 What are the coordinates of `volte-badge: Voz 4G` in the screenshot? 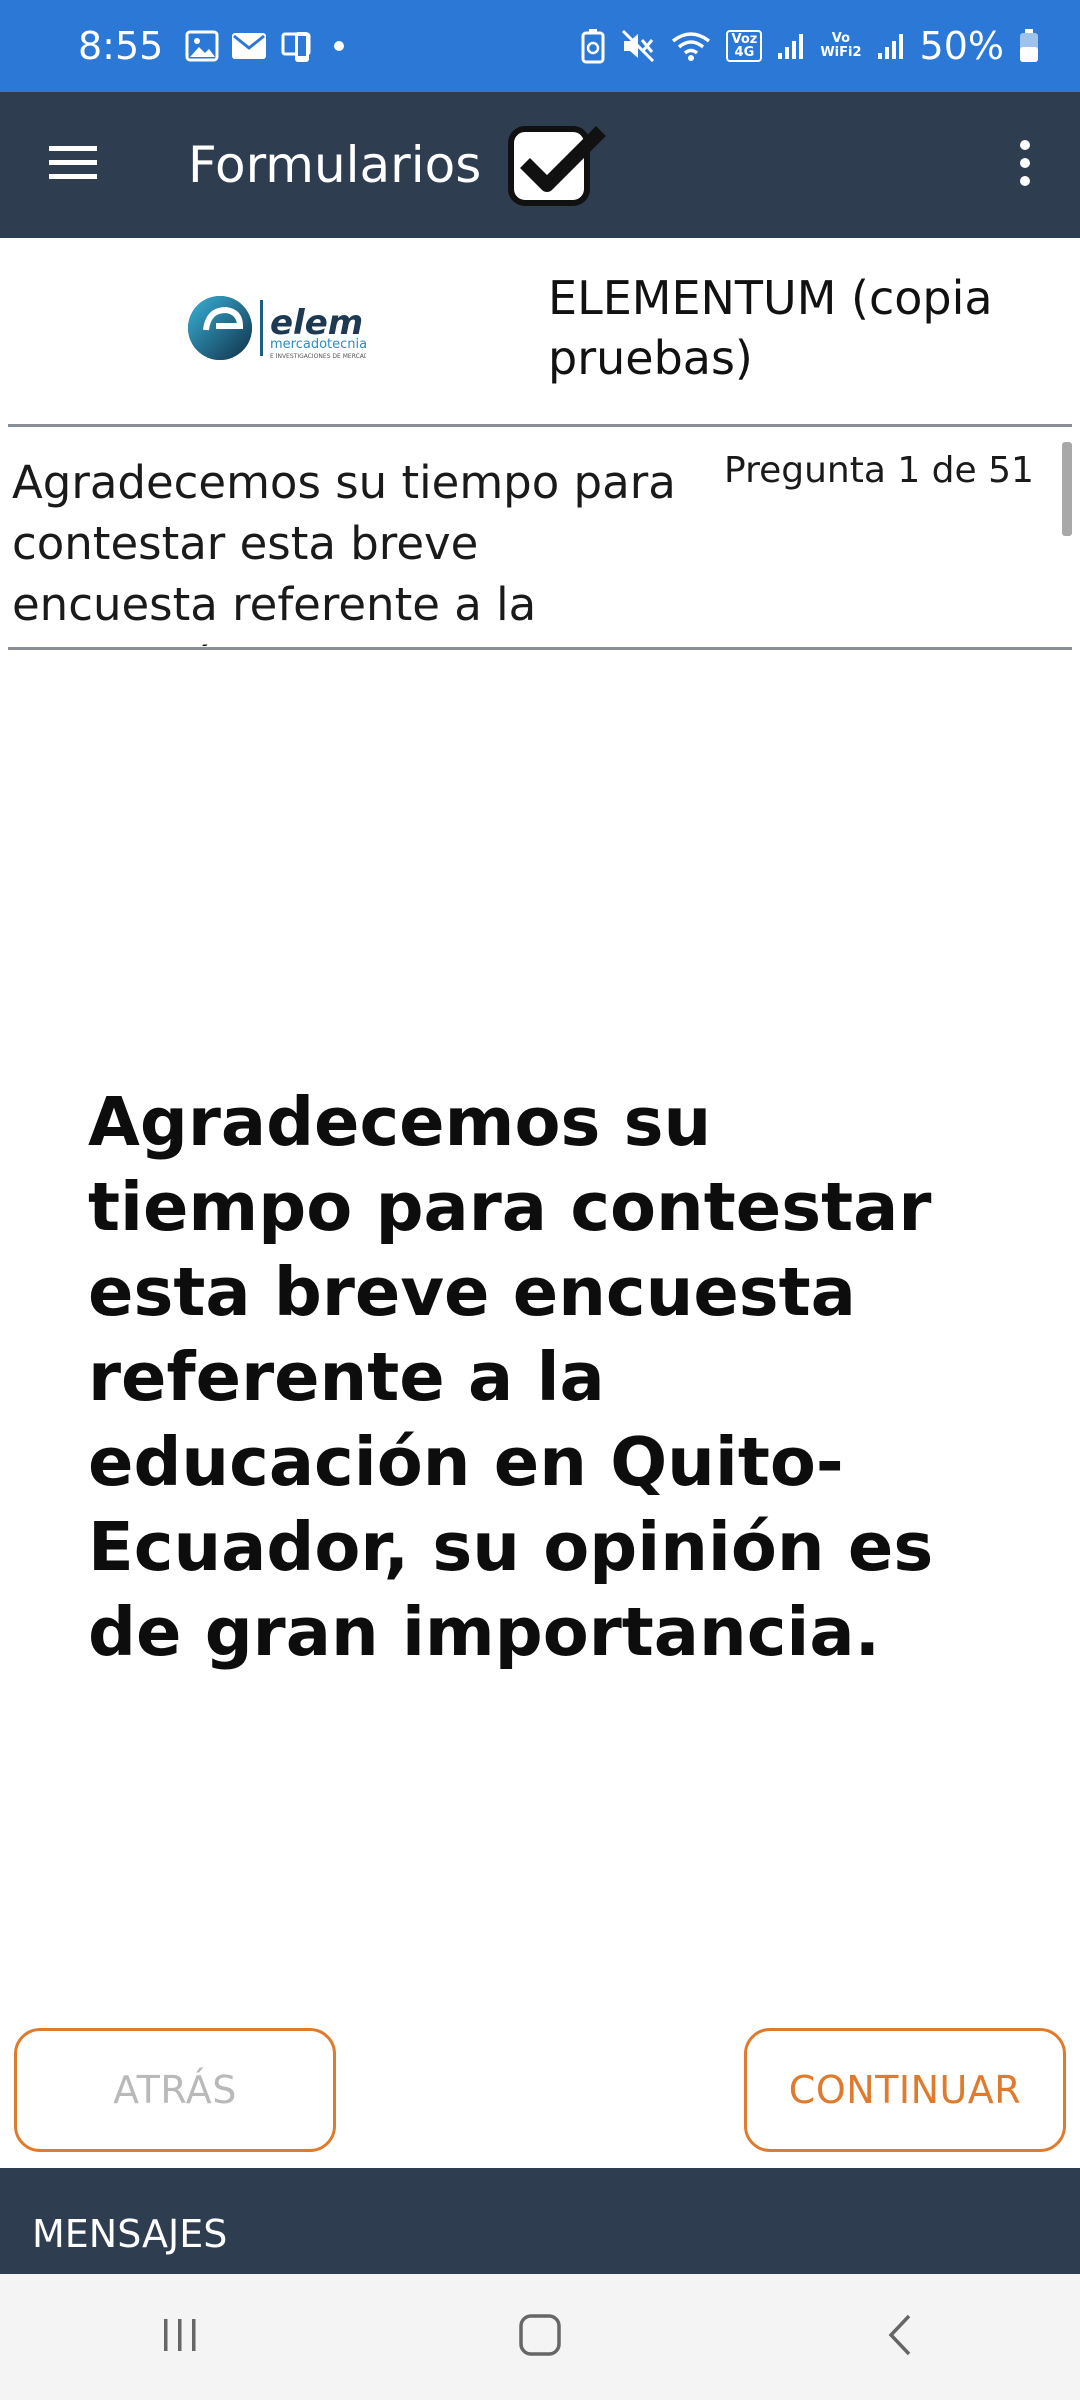 It's located at (744, 46).